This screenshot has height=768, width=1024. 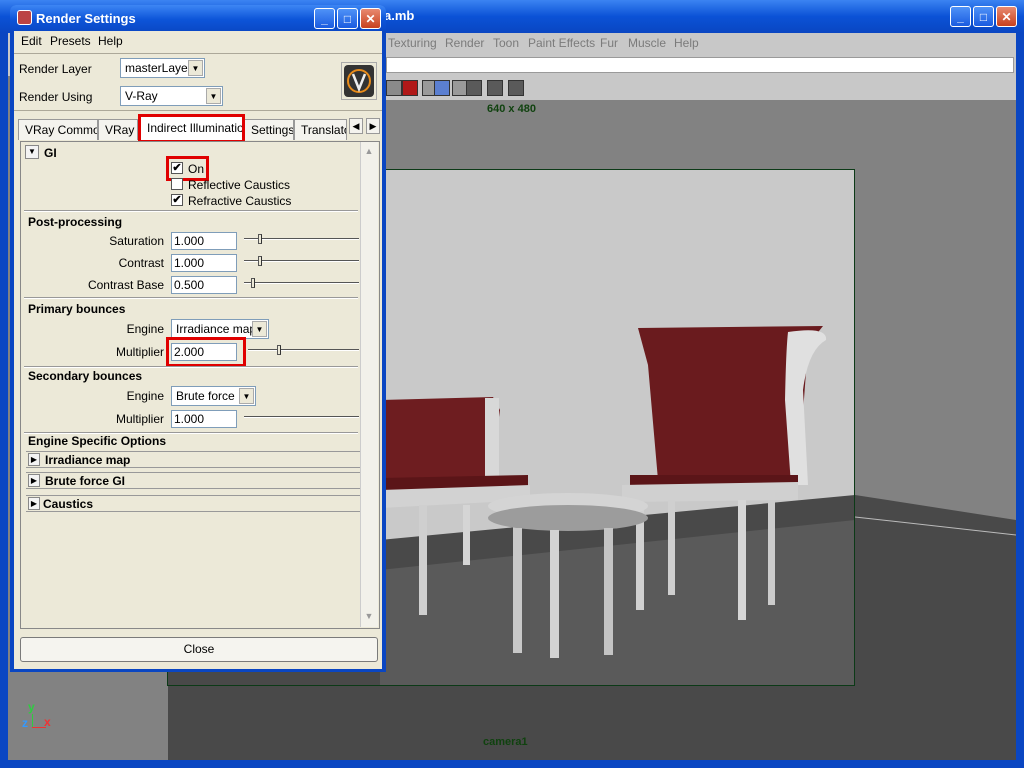 What do you see at coordinates (141, 96) in the screenshot?
I see `render-using-value: V-Ray` at bounding box center [141, 96].